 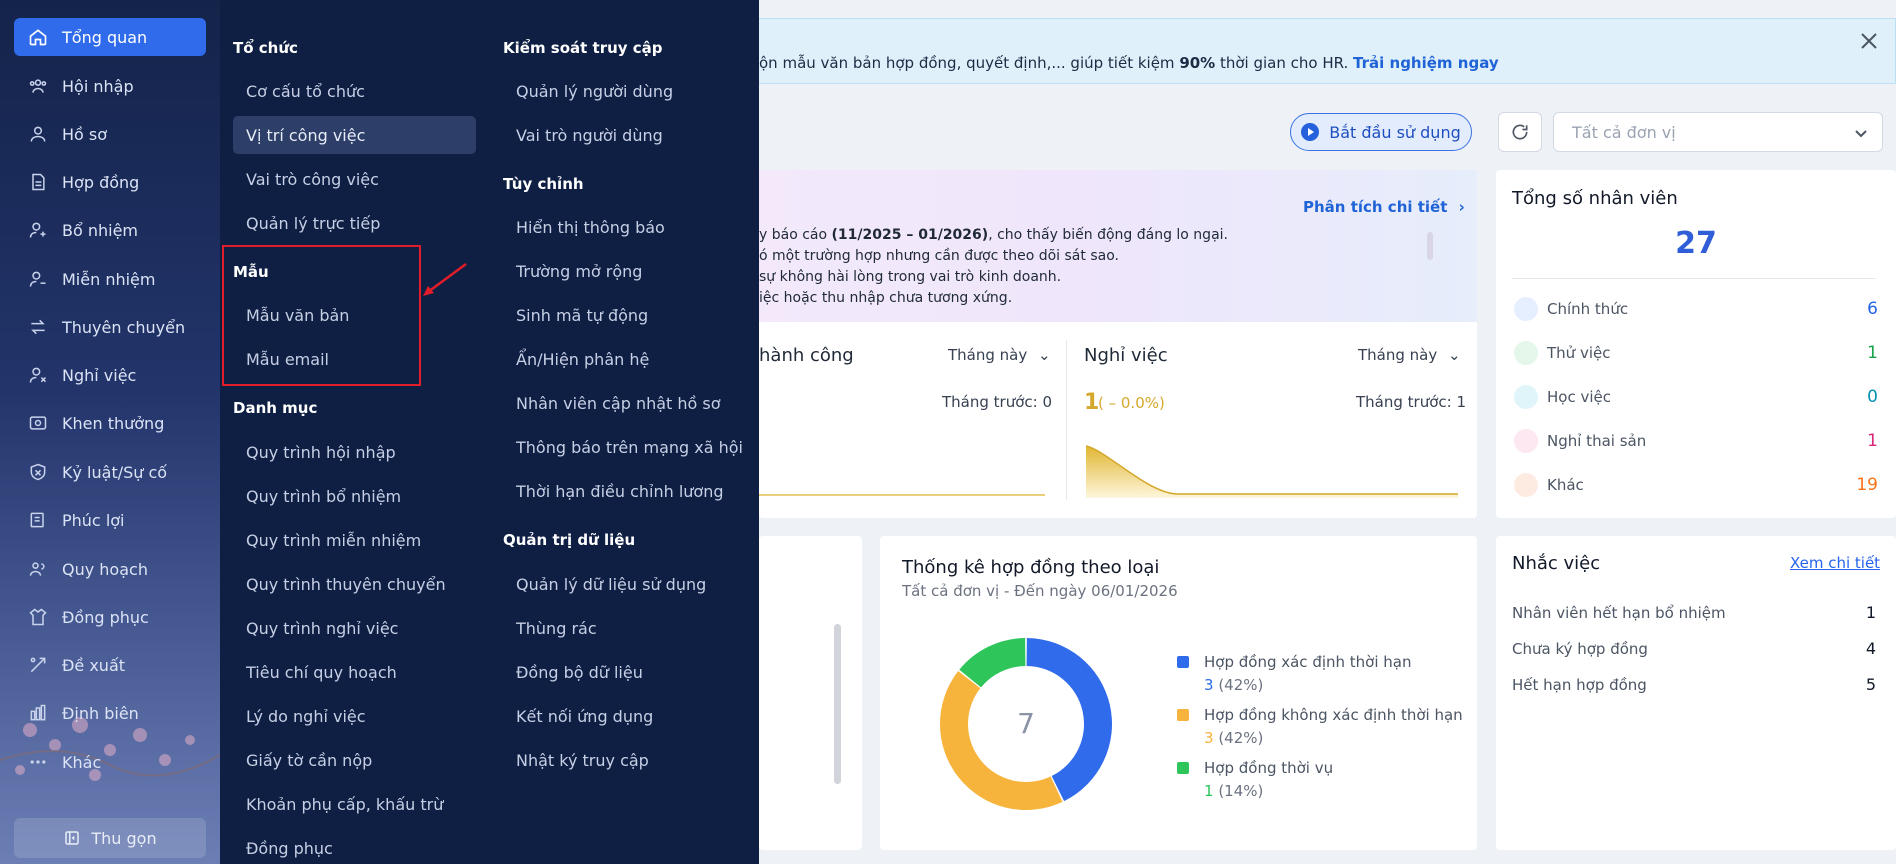 I want to click on arrow-annotation-icon, so click(x=445, y=279).